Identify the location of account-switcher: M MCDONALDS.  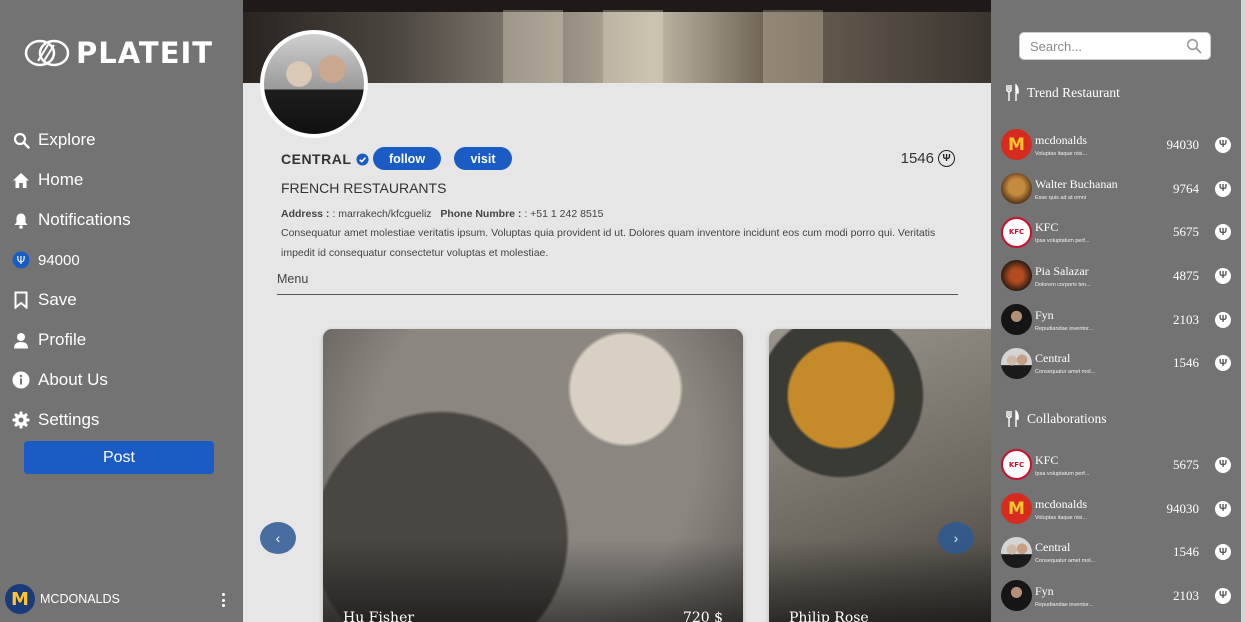
(121, 599).